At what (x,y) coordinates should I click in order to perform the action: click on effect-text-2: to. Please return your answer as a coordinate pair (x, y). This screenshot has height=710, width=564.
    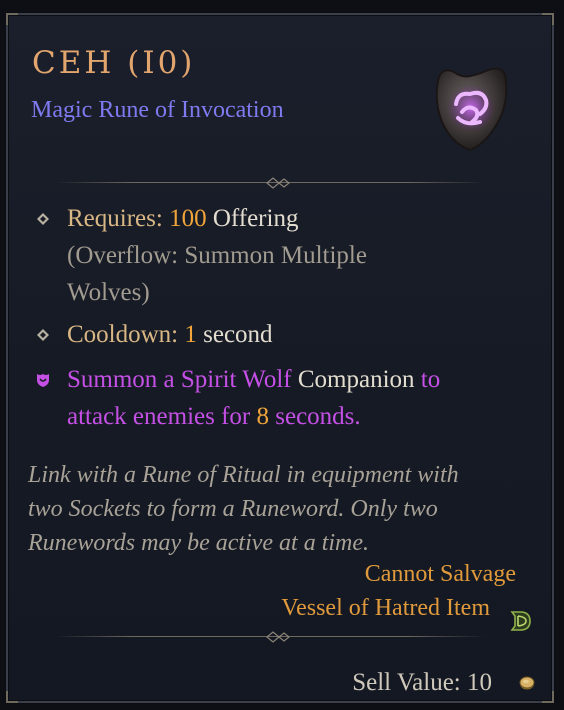
    Looking at the image, I should click on (427, 379).